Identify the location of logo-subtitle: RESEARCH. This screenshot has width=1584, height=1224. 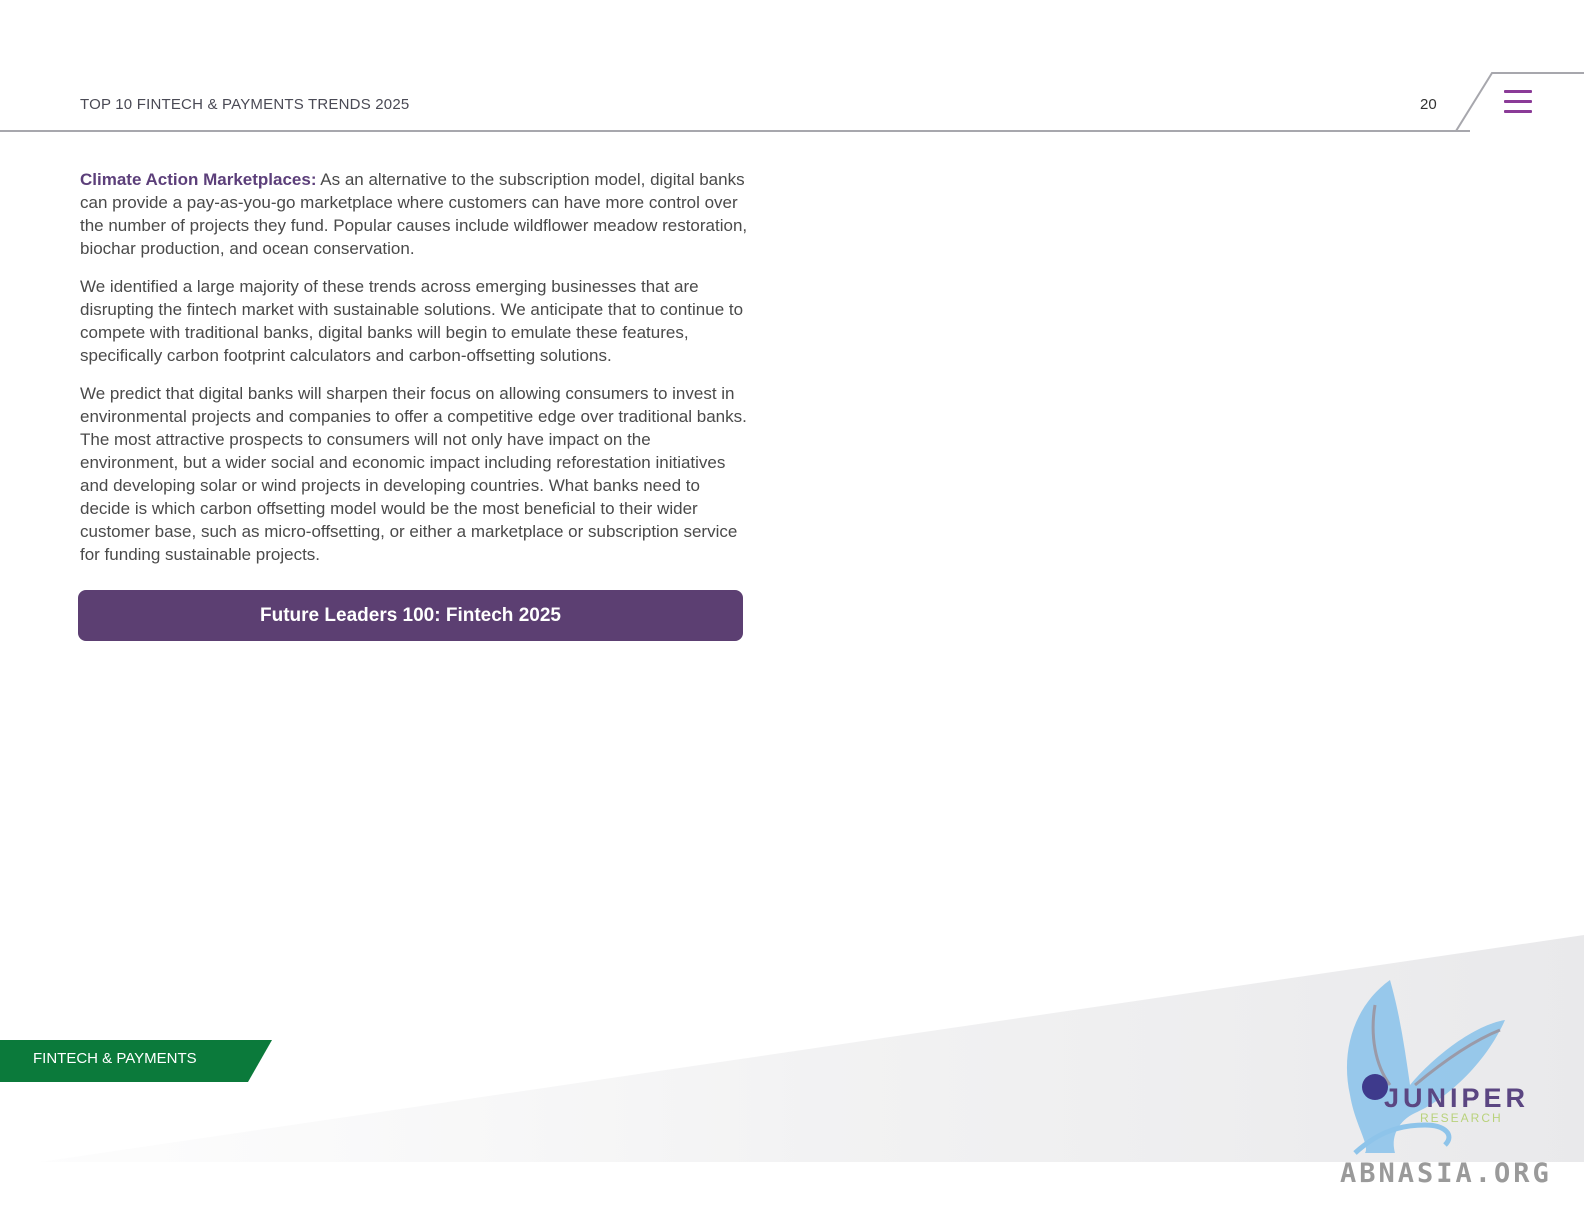
(1461, 1118).